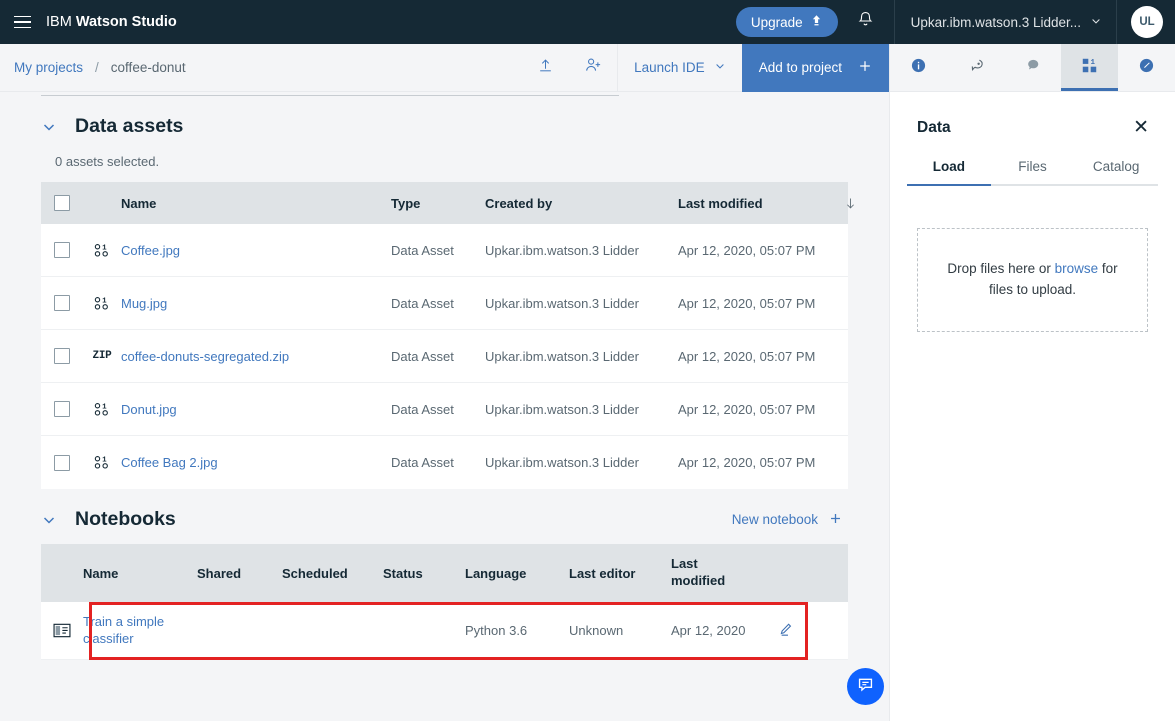 The image size is (1175, 721). Describe the element at coordinates (809, 631) in the screenshot. I see `notebook-edit-button` at that location.